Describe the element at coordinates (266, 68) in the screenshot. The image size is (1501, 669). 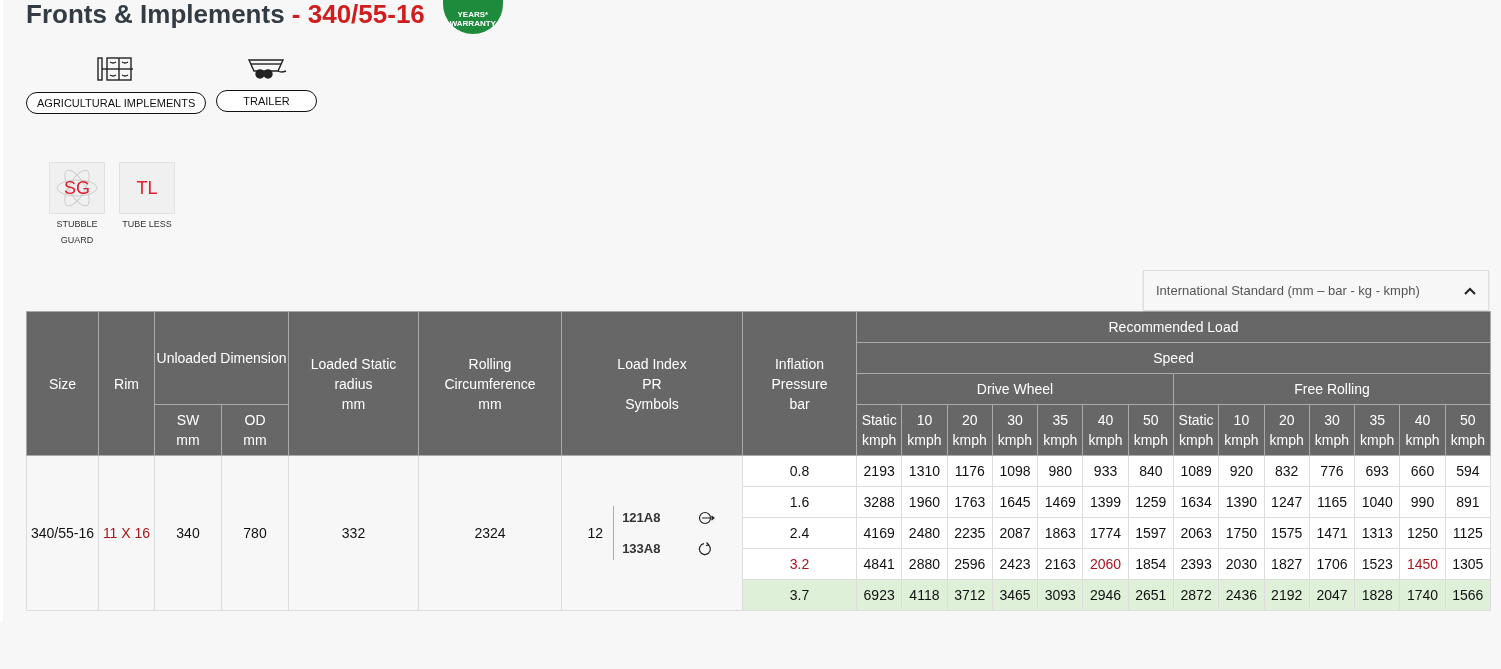
I see `trailer-icon` at that location.